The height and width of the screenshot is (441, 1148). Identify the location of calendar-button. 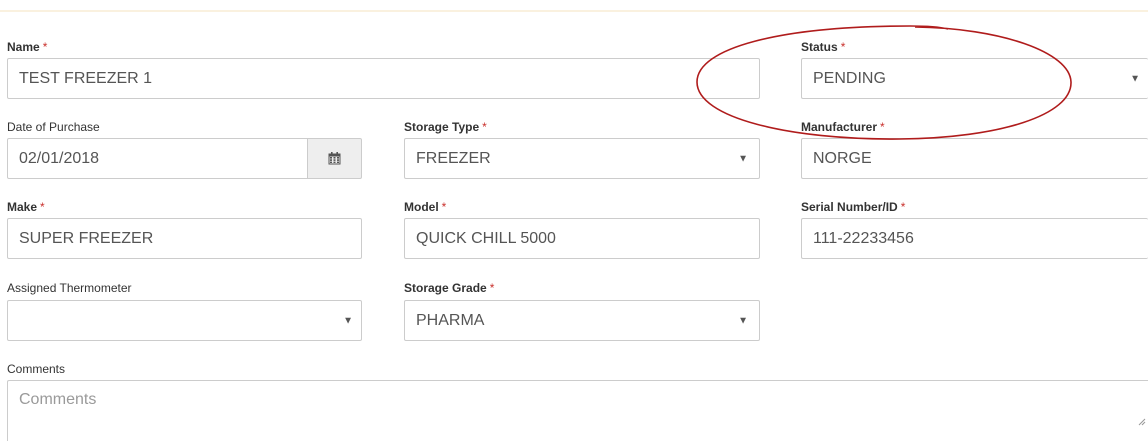
(334, 158).